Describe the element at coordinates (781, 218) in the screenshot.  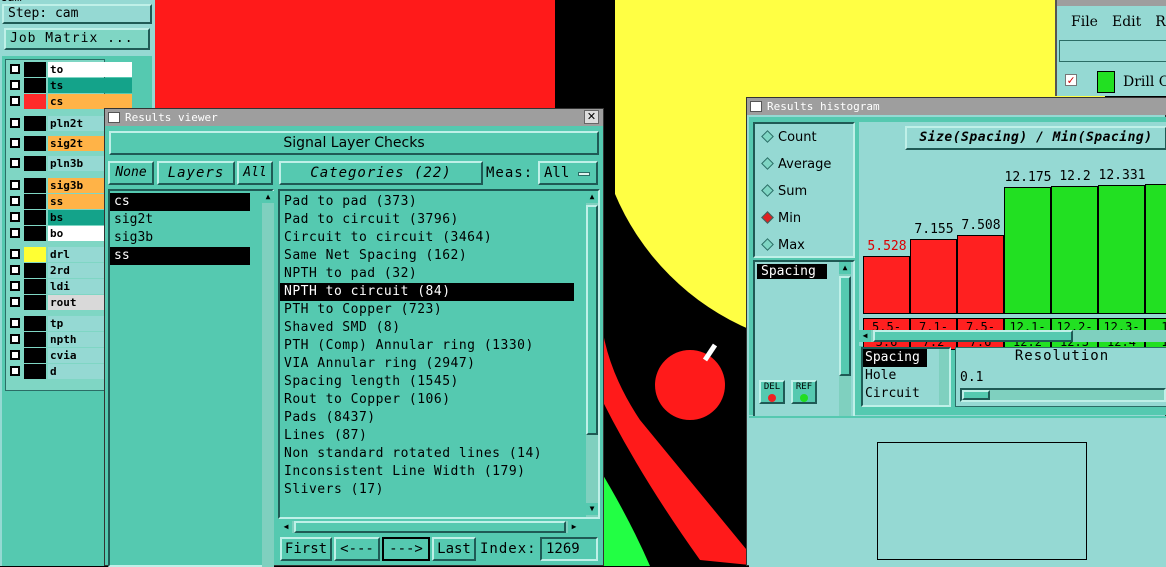
I see `mode-radio-min: Min` at that location.